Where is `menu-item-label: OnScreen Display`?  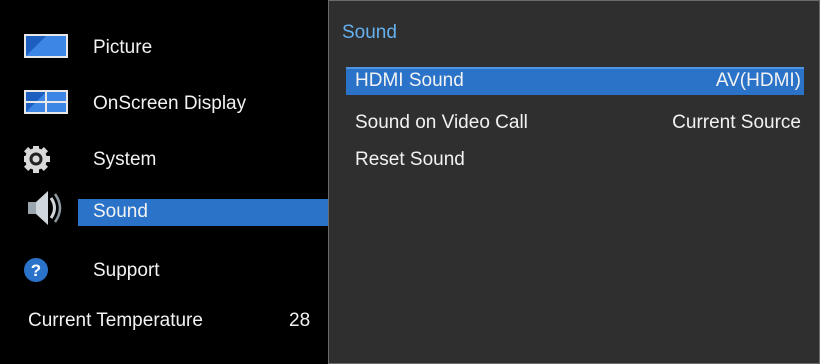 menu-item-label: OnScreen Display is located at coordinates (170, 103).